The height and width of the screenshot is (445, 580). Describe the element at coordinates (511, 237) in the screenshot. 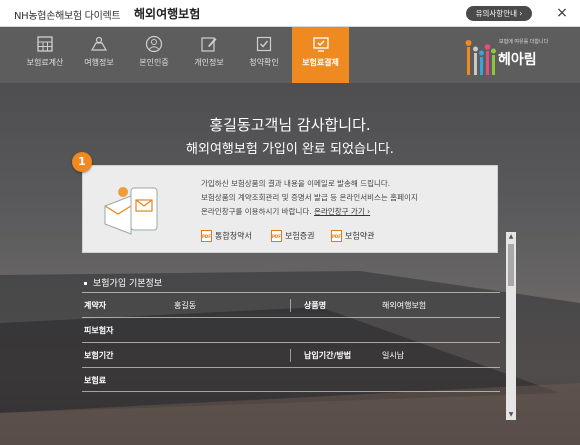

I see `scroll-up-icon: ▲` at that location.